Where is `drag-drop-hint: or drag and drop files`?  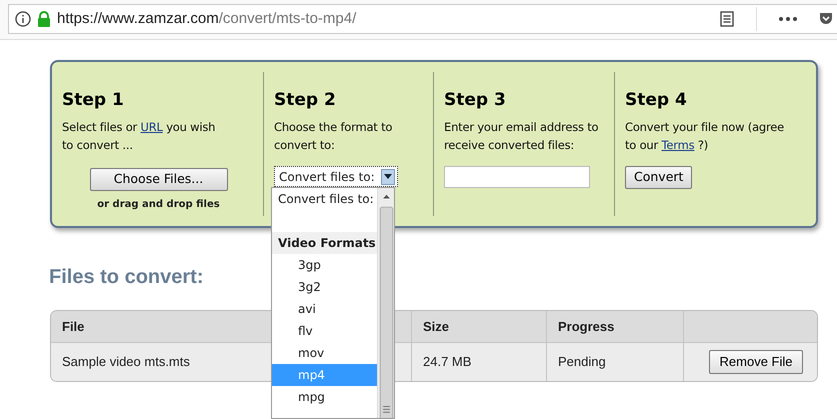 drag-drop-hint: or drag and drop files is located at coordinates (158, 205).